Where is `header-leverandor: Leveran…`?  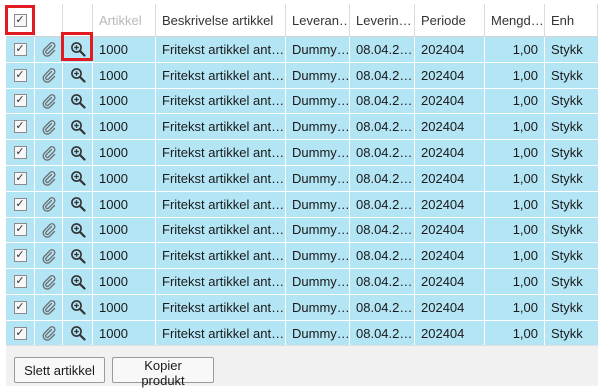
header-leverandor: Leveran… is located at coordinates (318, 20).